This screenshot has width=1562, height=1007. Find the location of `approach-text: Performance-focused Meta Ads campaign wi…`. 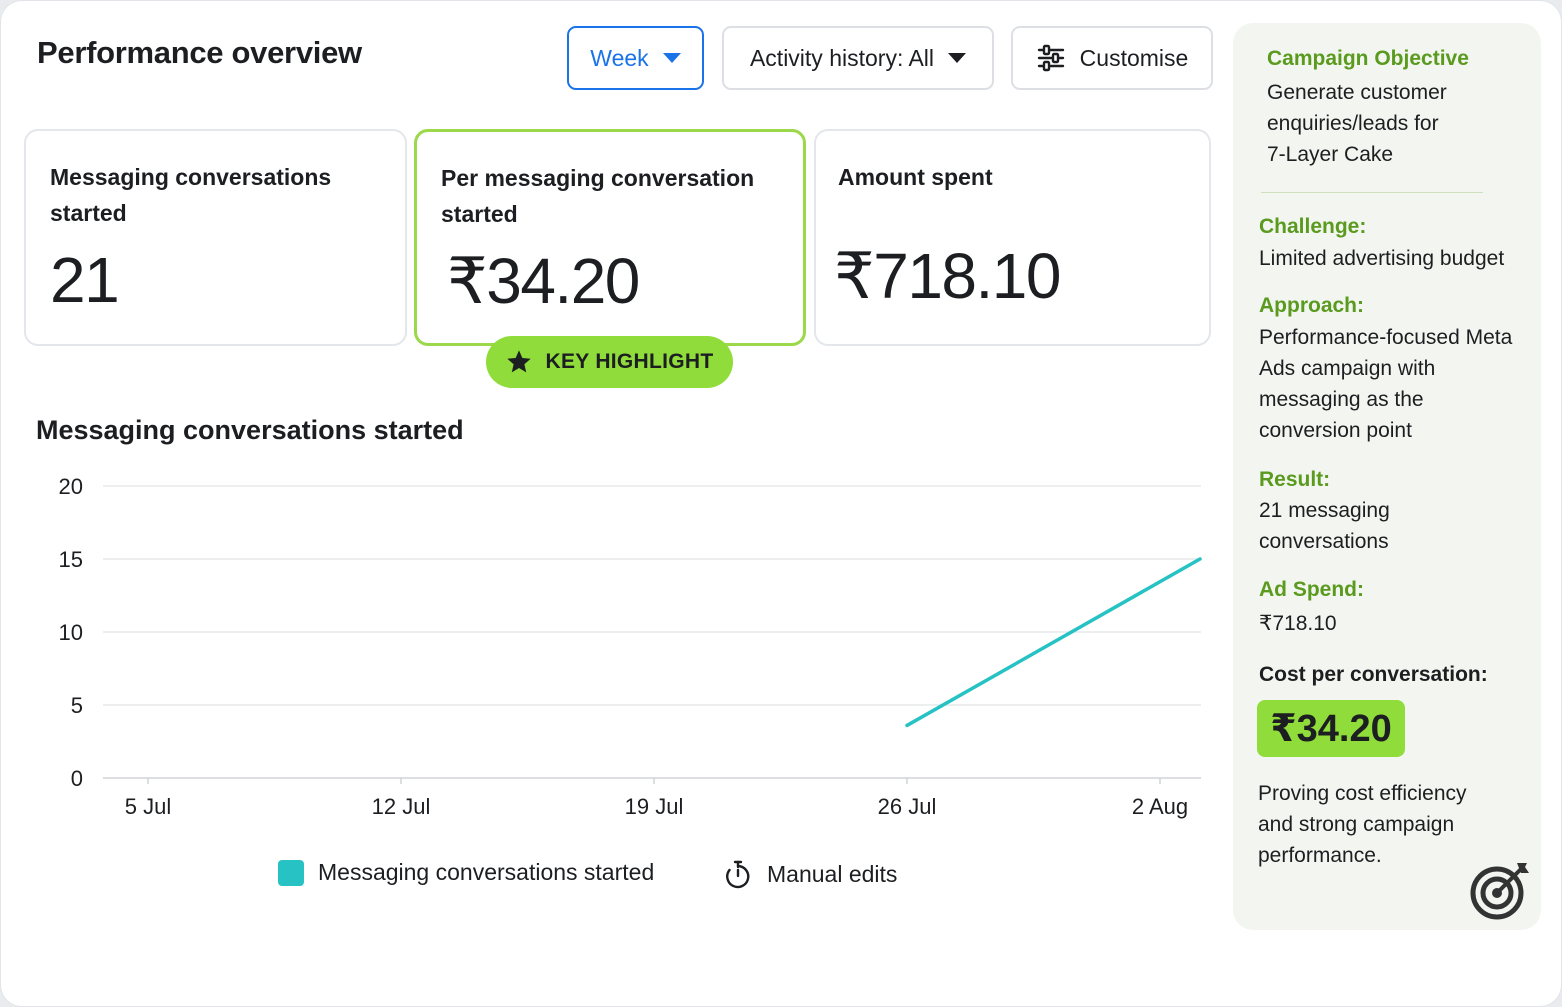

approach-text: Performance-focused Meta Ads campaign wi… is located at coordinates (1385, 384).